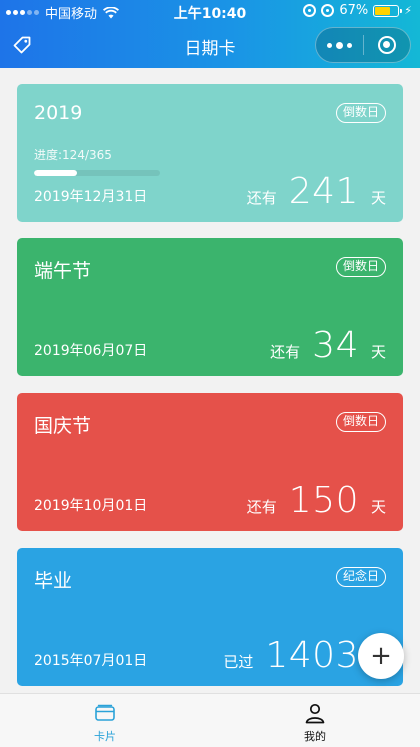  What do you see at coordinates (388, 10) in the screenshot?
I see `battery-icon` at bounding box center [388, 10].